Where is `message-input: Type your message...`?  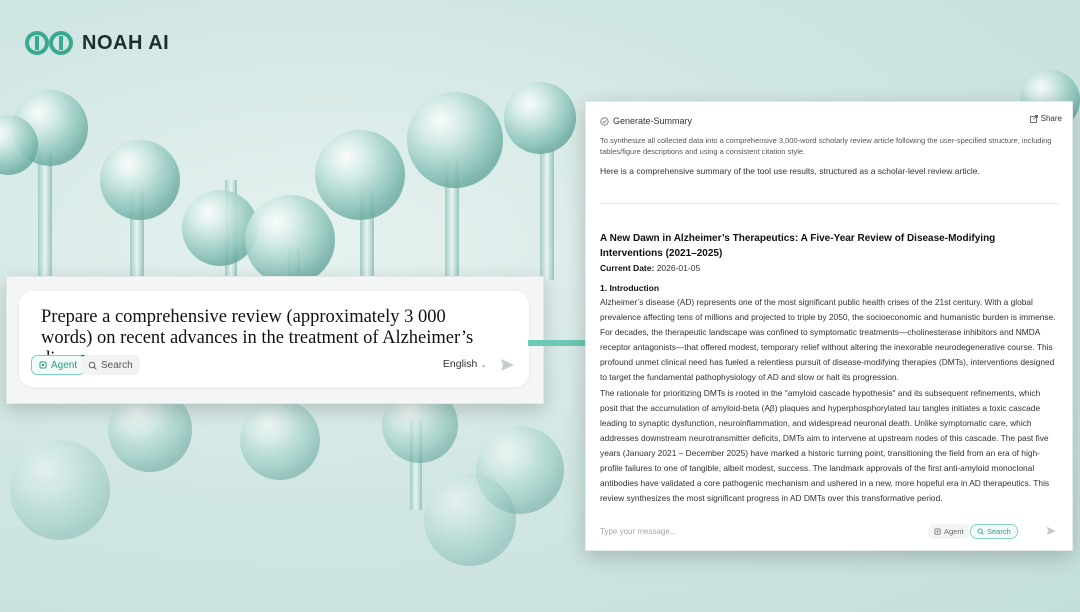 message-input: Type your message... is located at coordinates (638, 531).